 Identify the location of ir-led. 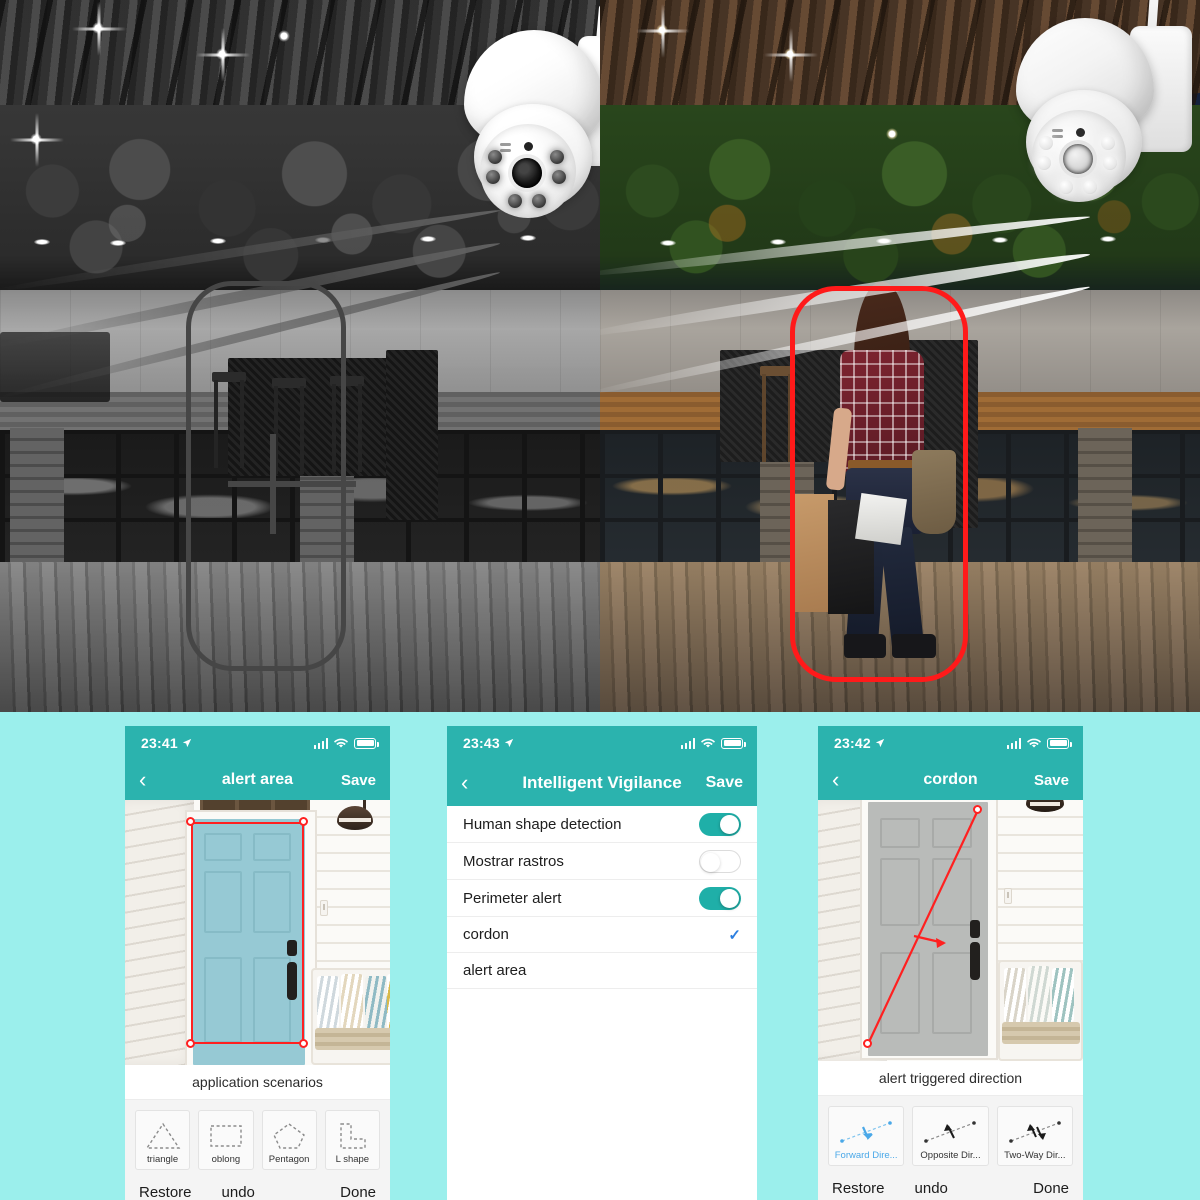
(539, 201).